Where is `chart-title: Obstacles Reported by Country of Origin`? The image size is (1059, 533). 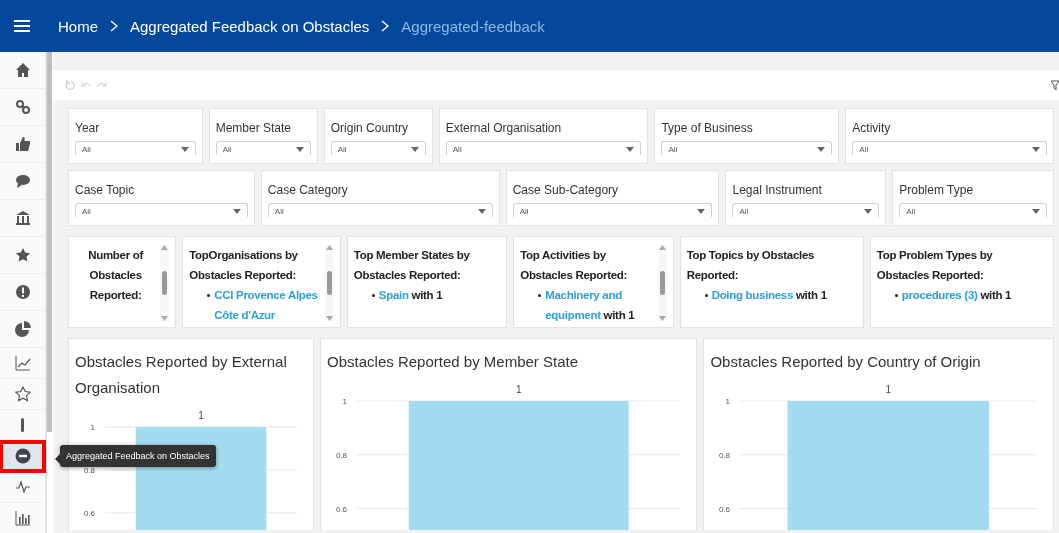
chart-title: Obstacles Reported by Country of Origin is located at coordinates (846, 362).